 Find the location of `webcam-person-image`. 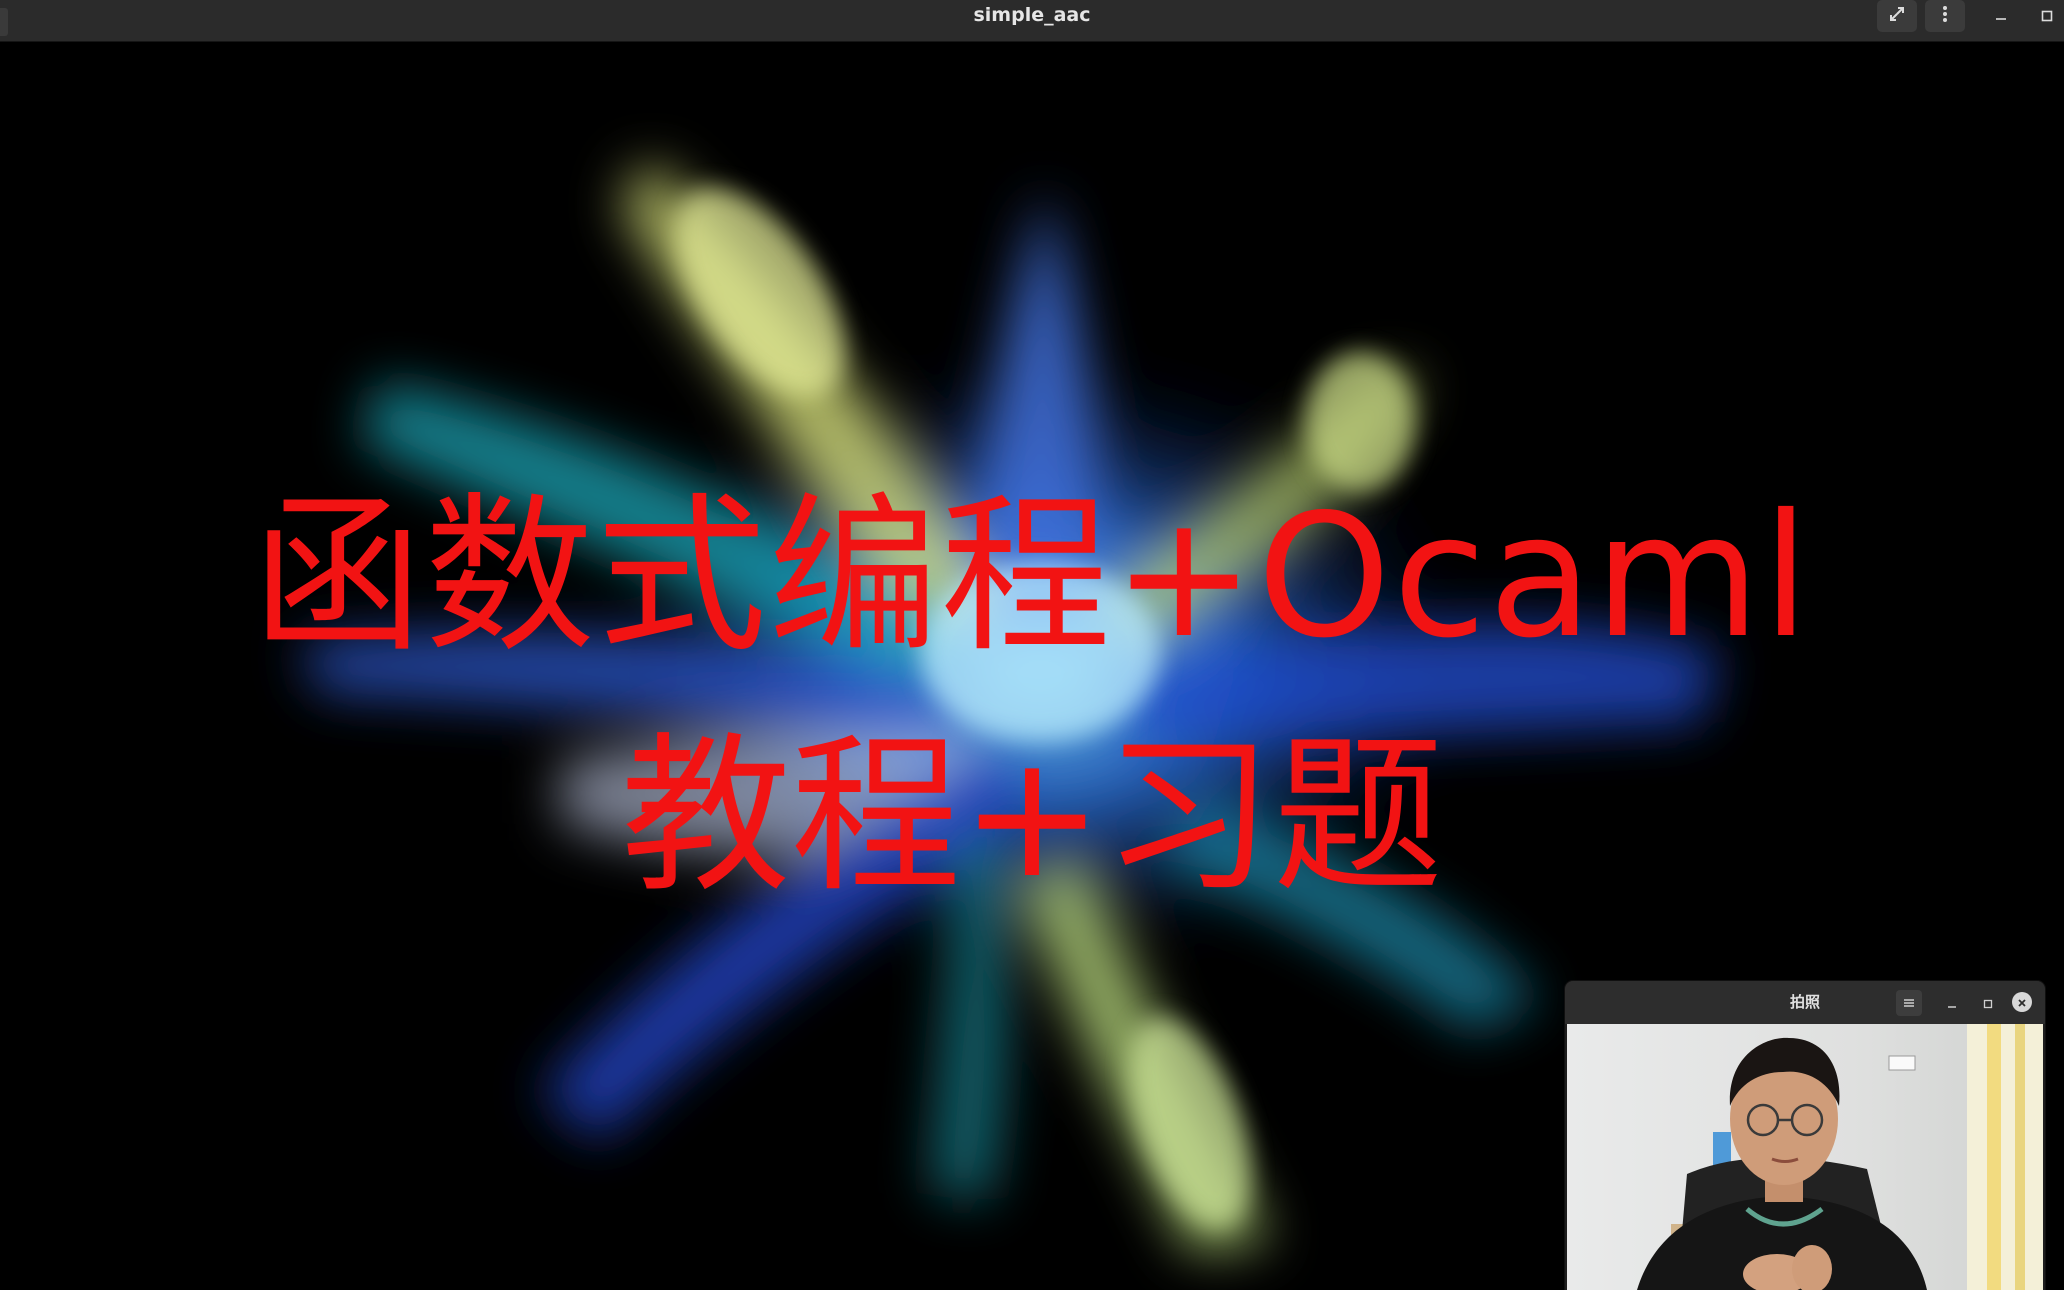

webcam-person-image is located at coordinates (1805, 1157).